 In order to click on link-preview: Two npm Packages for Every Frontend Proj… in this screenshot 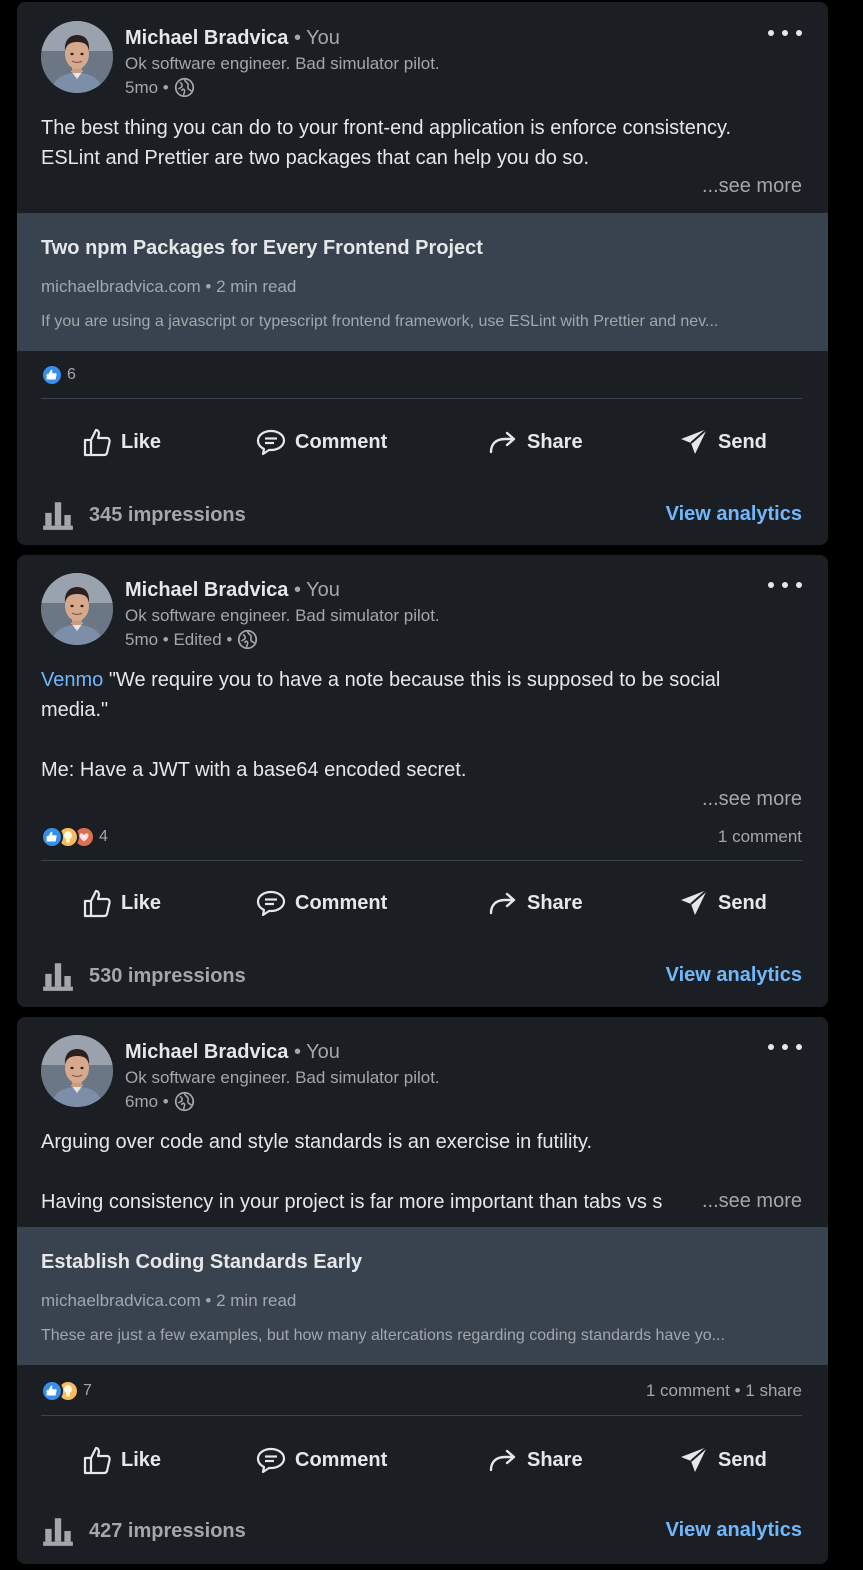, I will do `click(422, 282)`.